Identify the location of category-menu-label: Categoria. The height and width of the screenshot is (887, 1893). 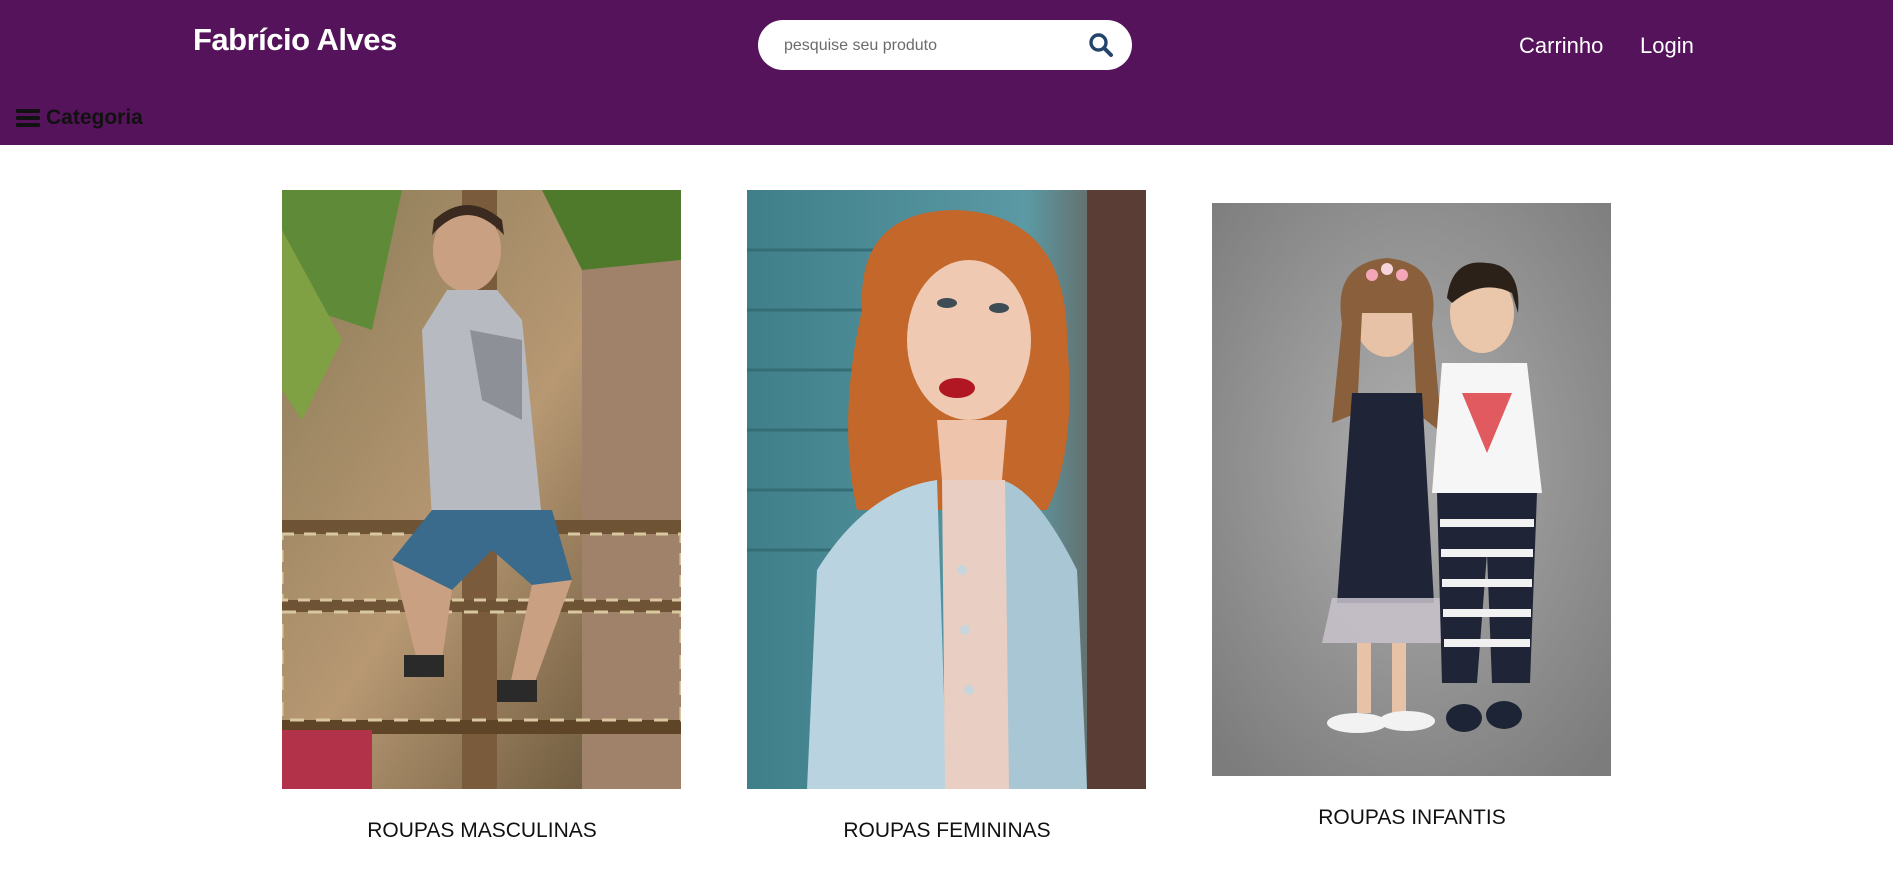
(94, 117).